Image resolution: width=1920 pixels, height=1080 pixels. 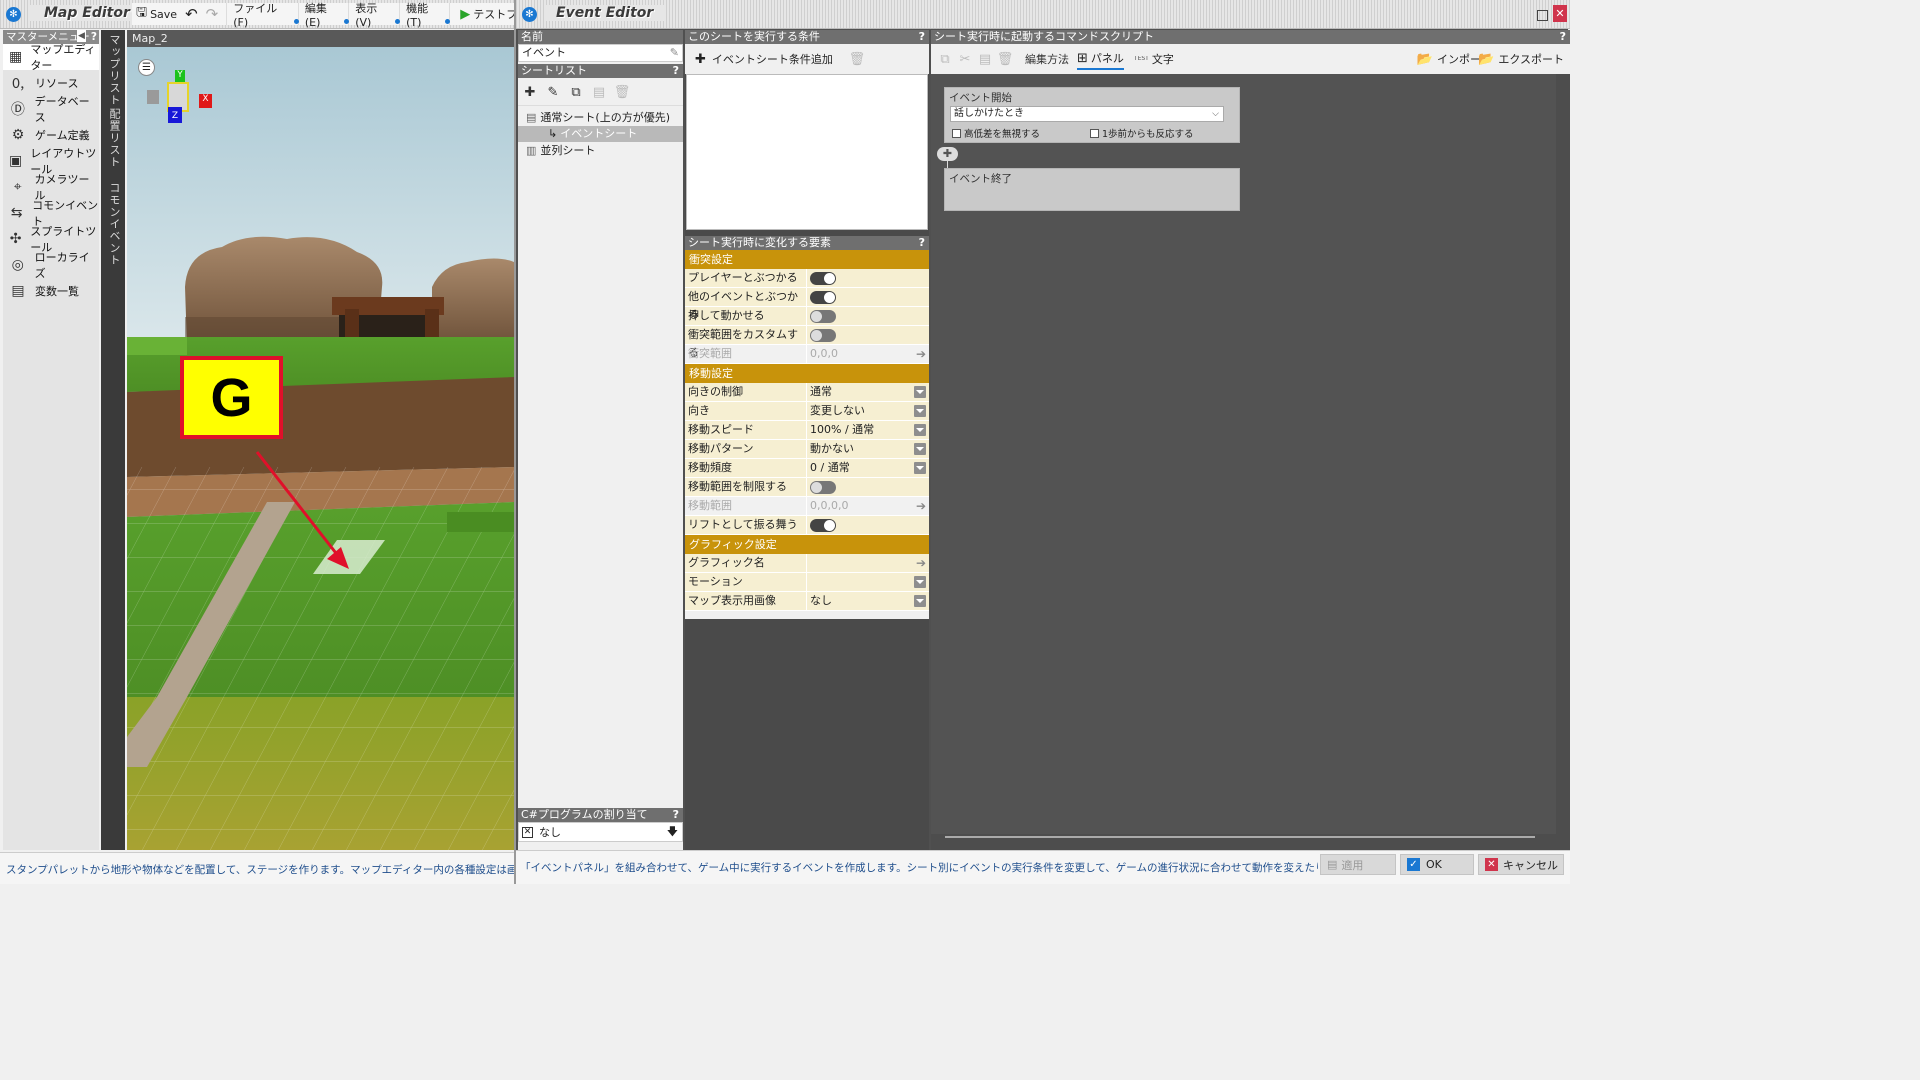 What do you see at coordinates (1437, 864) in the screenshot?
I see `ok-button: ✓ OK` at bounding box center [1437, 864].